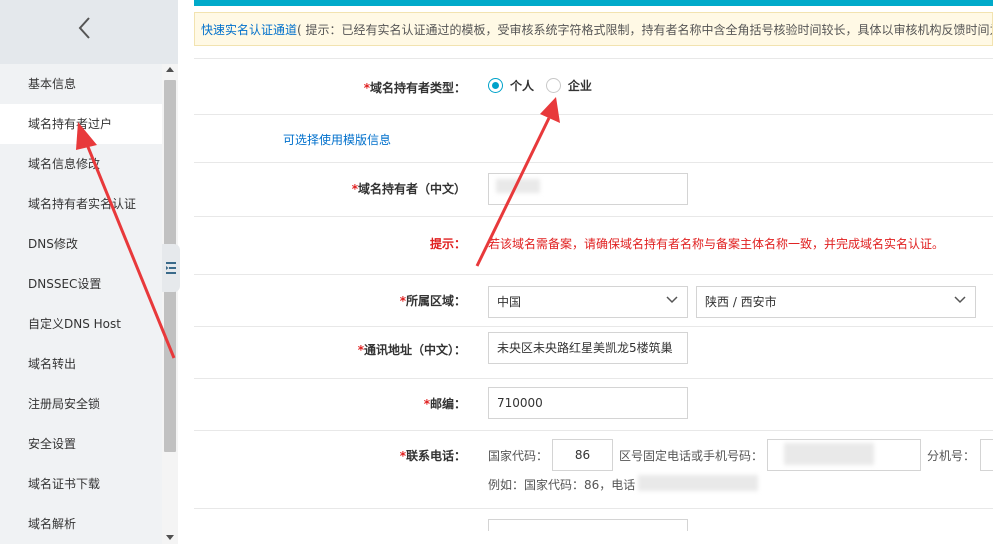 Image resolution: width=993 pixels, height=553 pixels. I want to click on sidebar-item-security-settings: 安全设置, so click(81, 444).